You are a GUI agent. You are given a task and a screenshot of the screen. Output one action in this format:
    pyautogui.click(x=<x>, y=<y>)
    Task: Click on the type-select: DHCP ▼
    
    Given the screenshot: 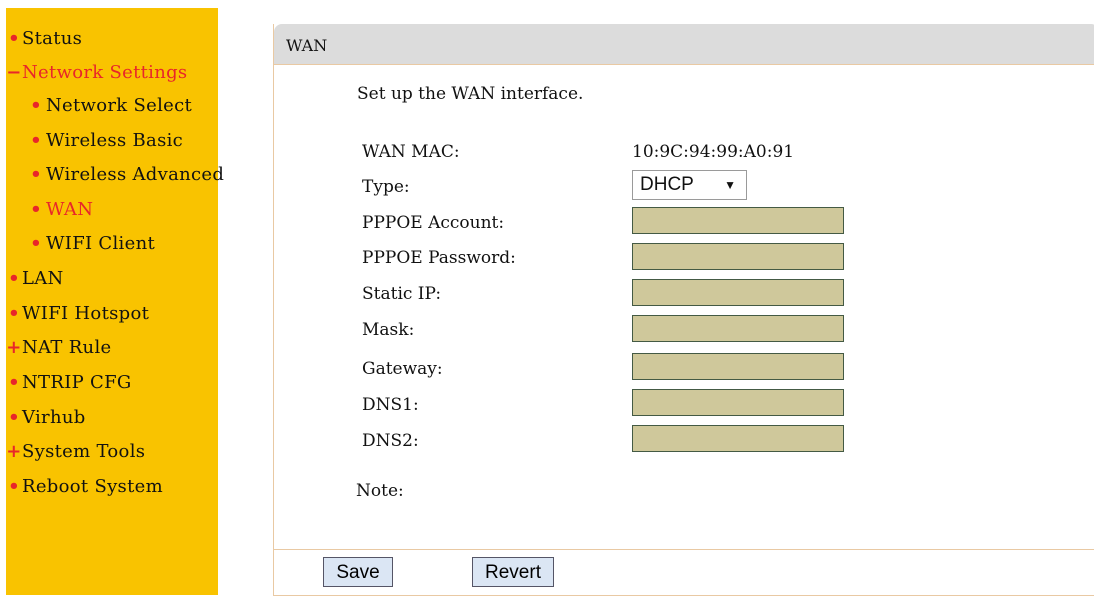 What is the action you would take?
    pyautogui.click(x=689, y=185)
    